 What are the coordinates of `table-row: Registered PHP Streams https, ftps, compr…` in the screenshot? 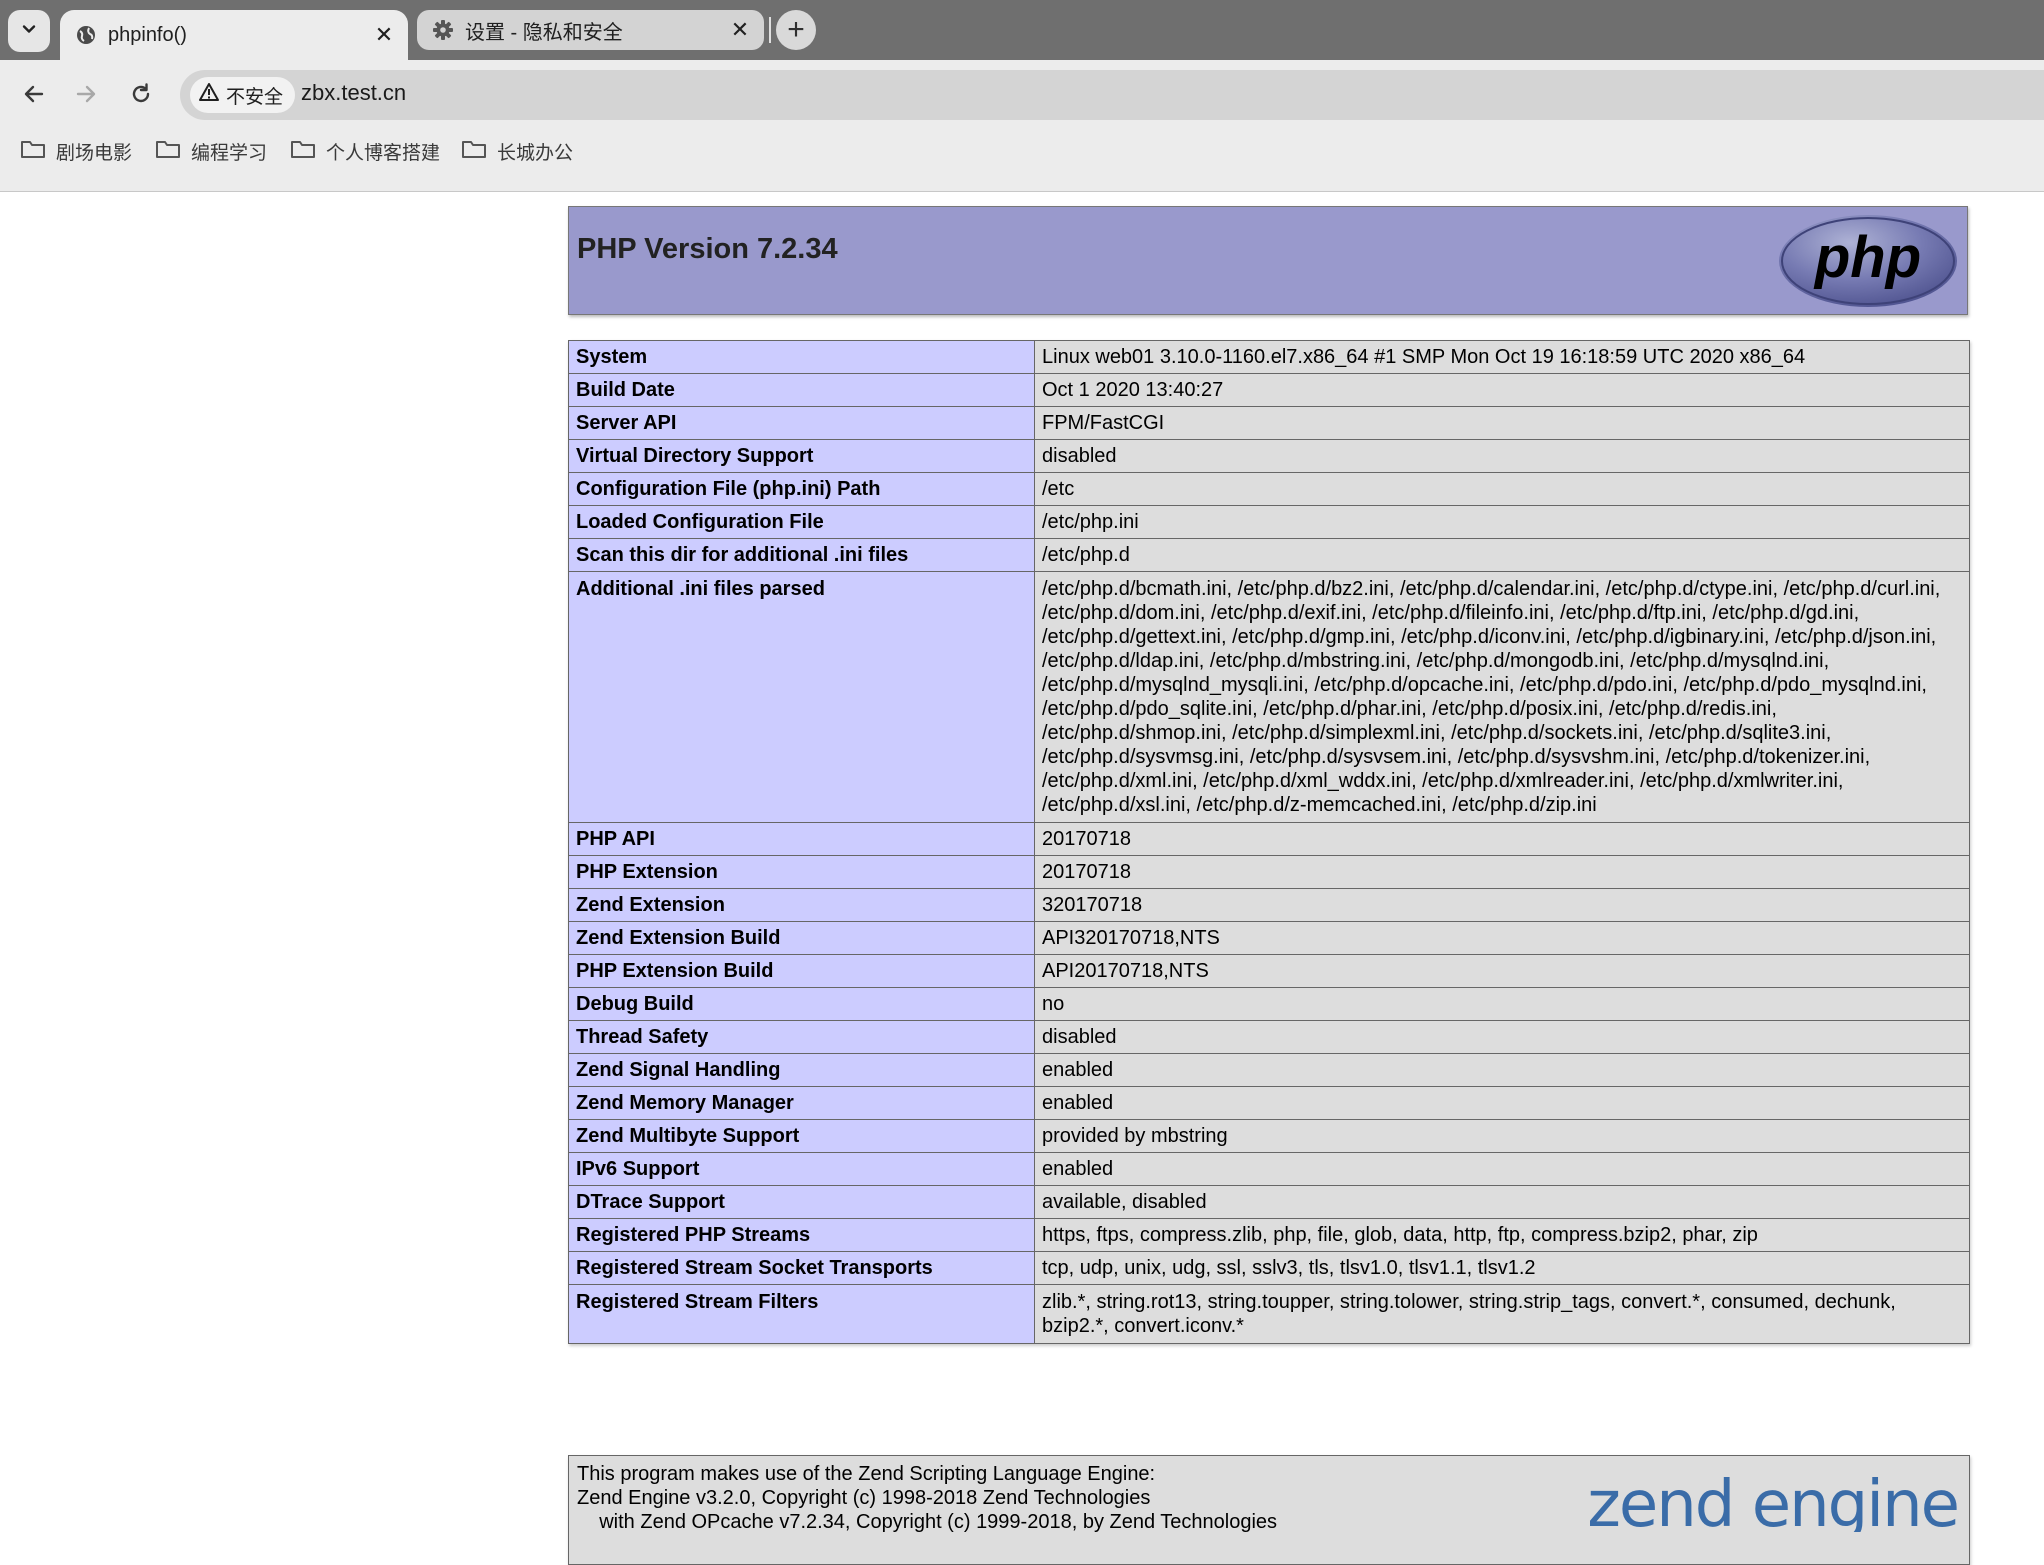 It's located at (1269, 1235).